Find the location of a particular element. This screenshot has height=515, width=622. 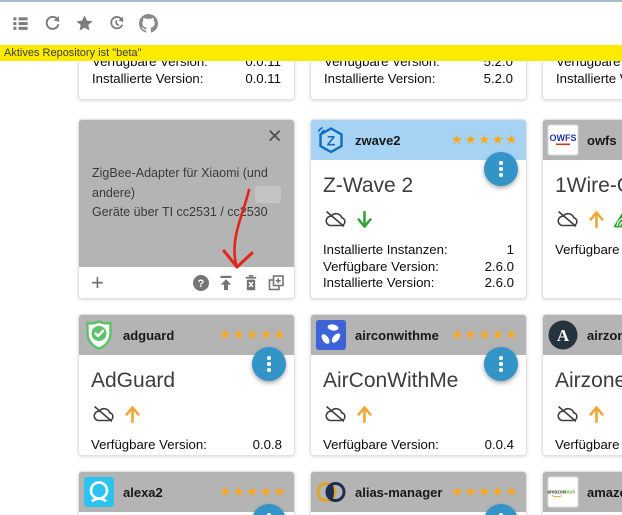

installed-star-icon is located at coordinates (84, 24).